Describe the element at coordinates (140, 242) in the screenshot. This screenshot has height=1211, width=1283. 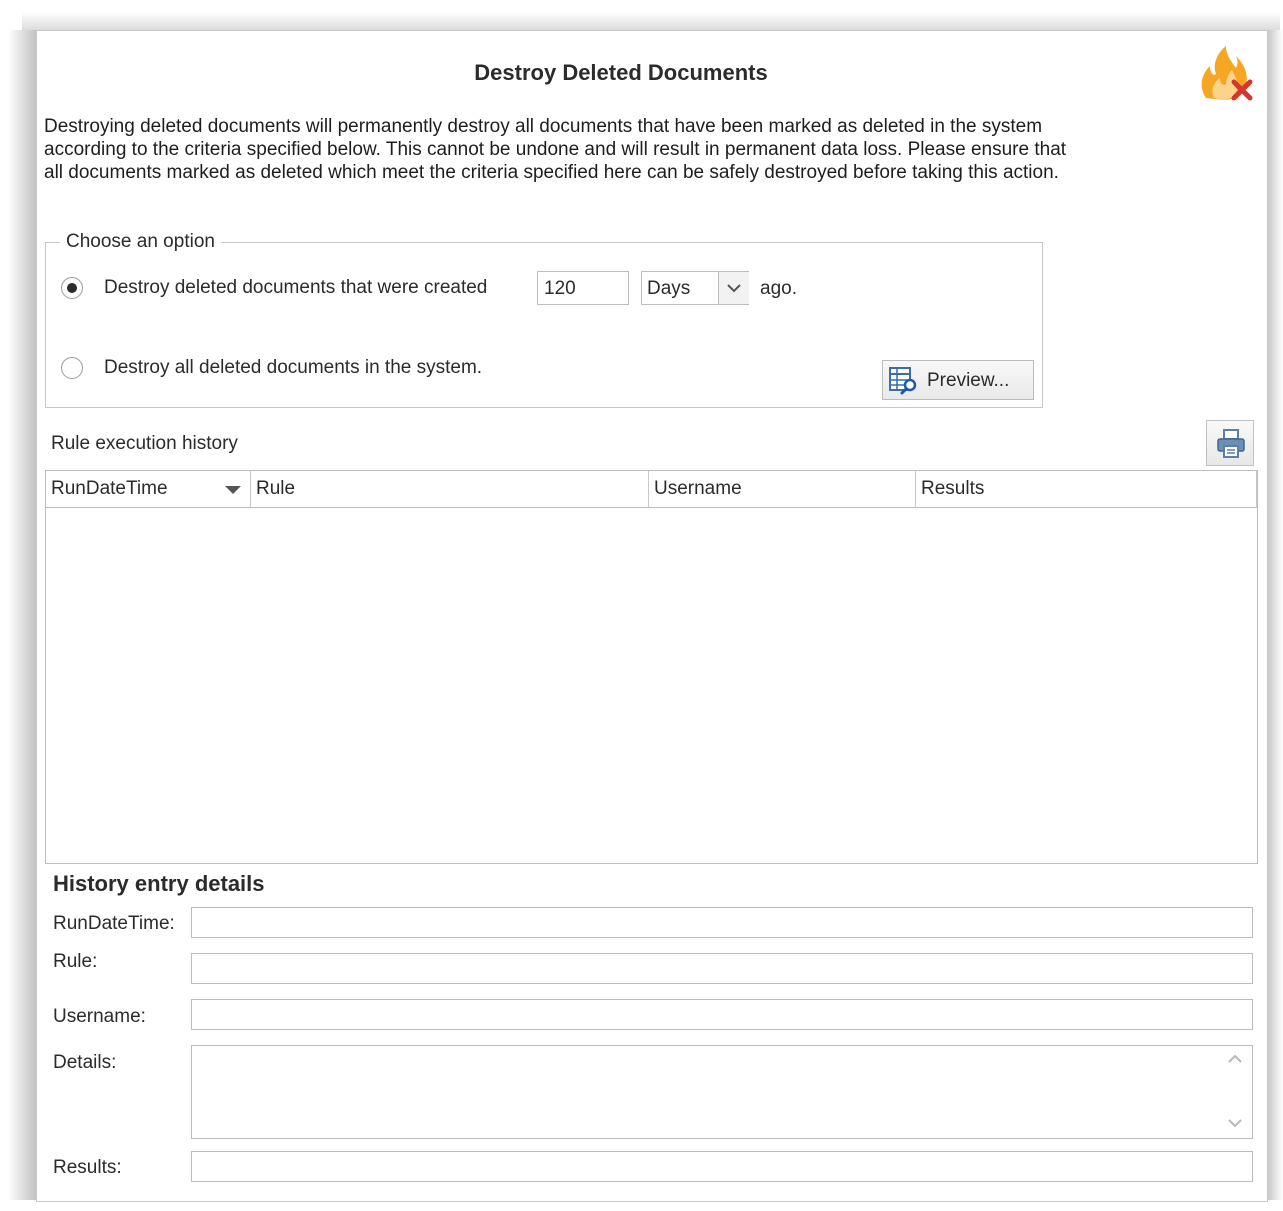
I see `option-group-label: Choose an option` at that location.